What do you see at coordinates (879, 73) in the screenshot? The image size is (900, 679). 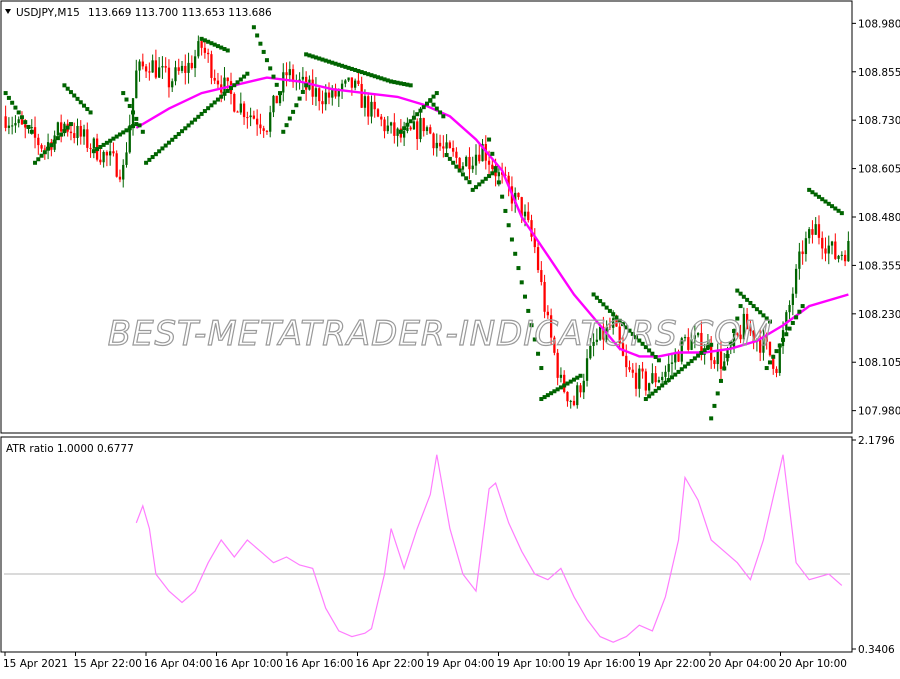 I see `price-tick-label: 108.855` at bounding box center [879, 73].